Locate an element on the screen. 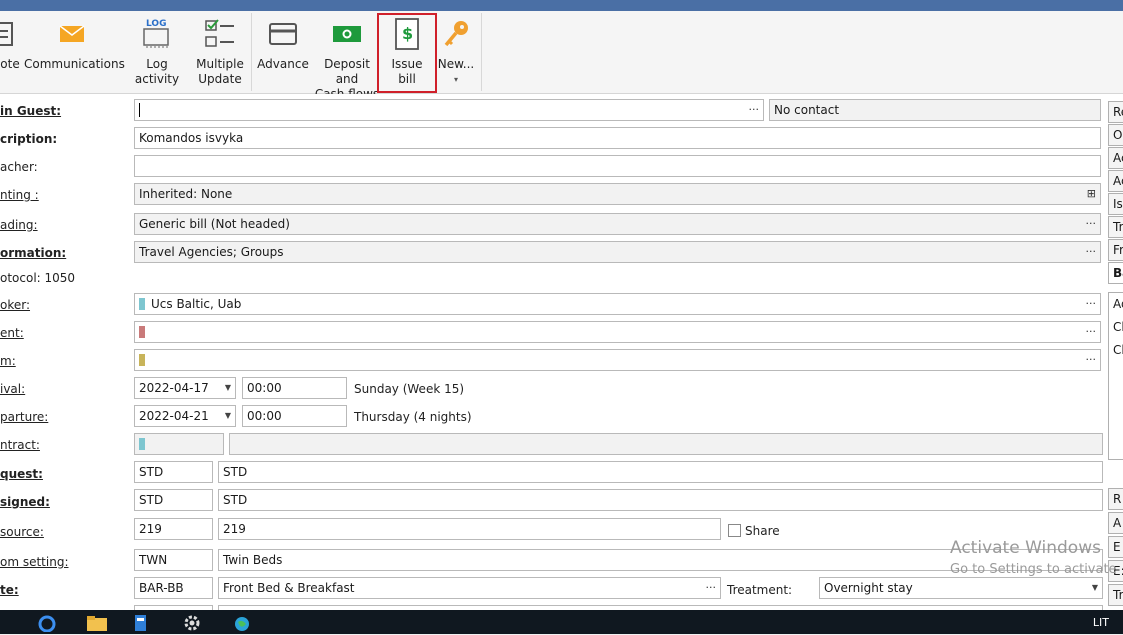 This screenshot has width=1123, height=635. globe-icon is located at coordinates (241, 623).